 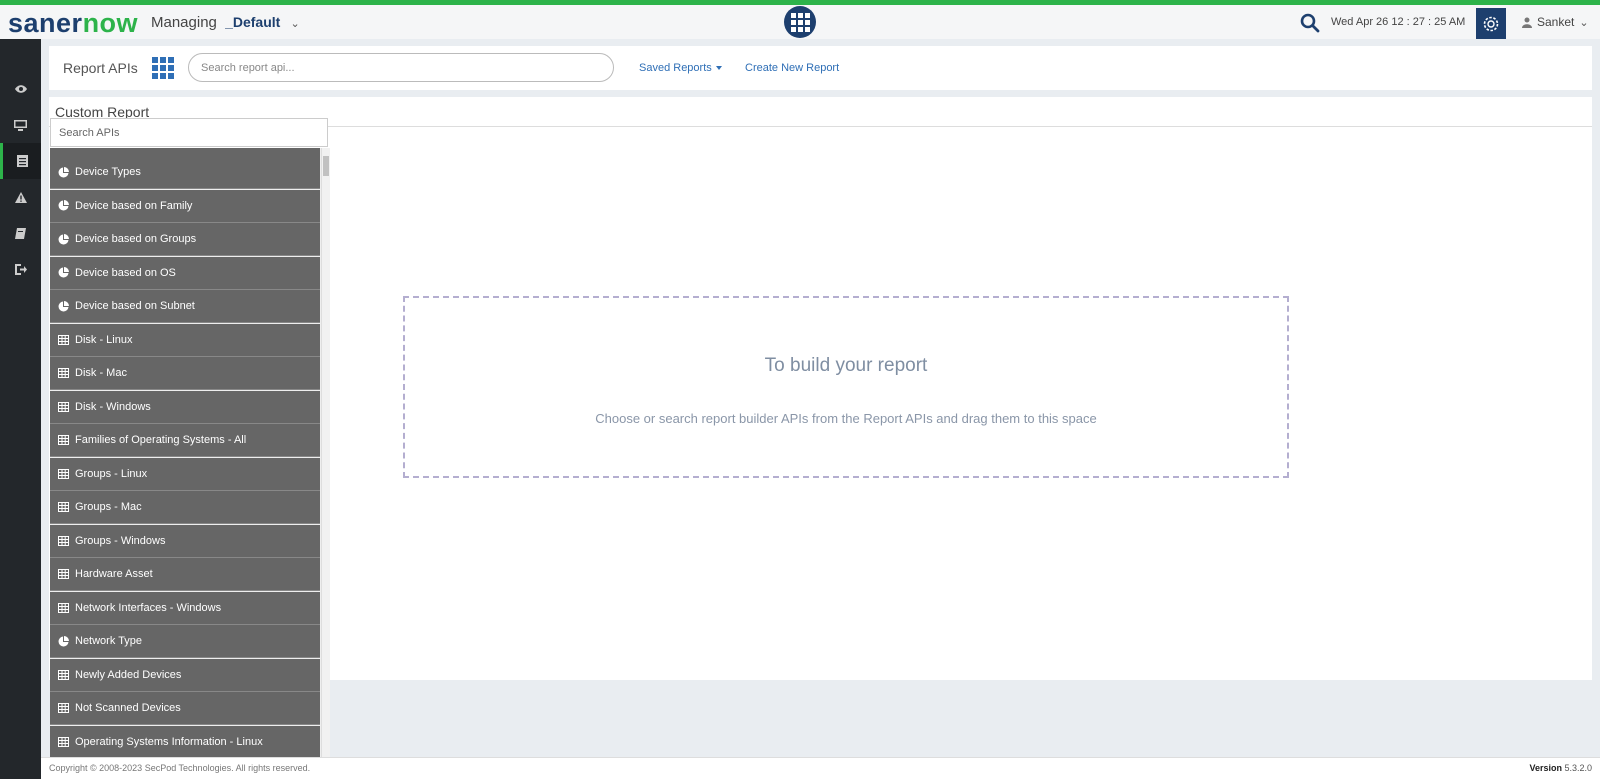 I want to click on api-list-item: Not Scanned Devices, so click(x=185, y=708).